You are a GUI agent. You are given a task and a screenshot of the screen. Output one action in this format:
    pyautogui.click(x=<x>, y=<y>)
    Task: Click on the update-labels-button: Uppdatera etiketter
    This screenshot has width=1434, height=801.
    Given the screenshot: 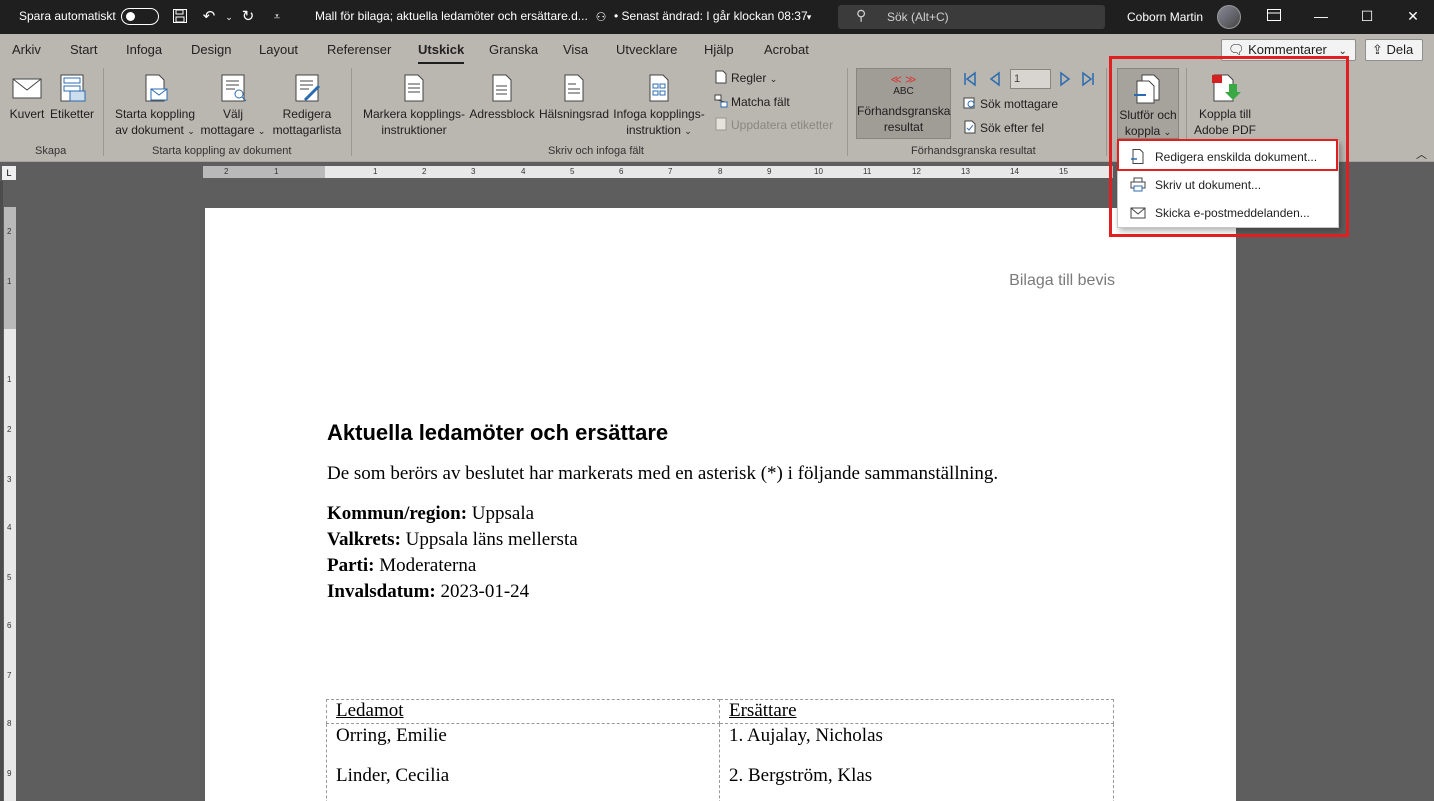 What is the action you would take?
    pyautogui.click(x=773, y=124)
    